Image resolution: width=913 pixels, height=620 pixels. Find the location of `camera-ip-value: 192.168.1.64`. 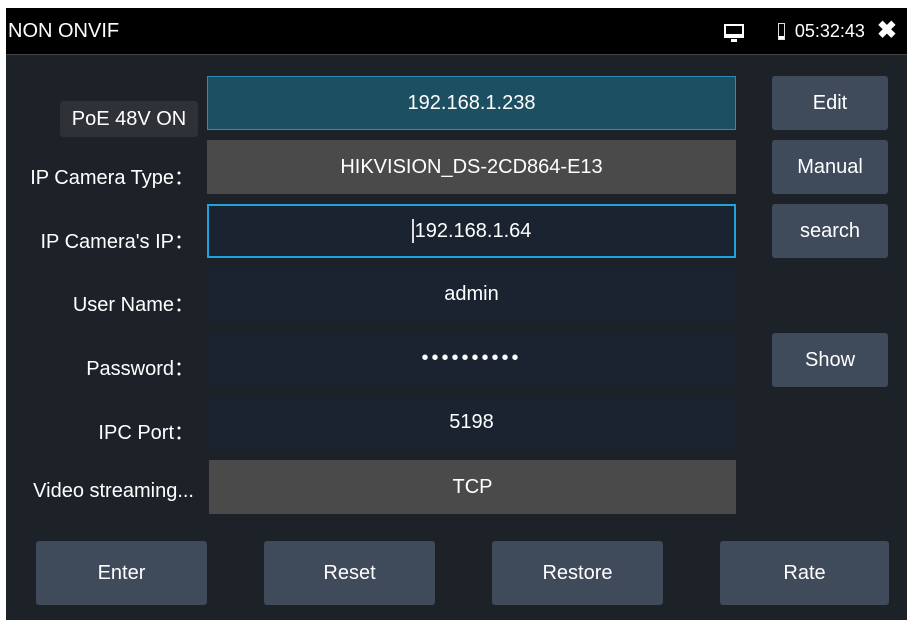

camera-ip-value: 192.168.1.64 is located at coordinates (473, 230).